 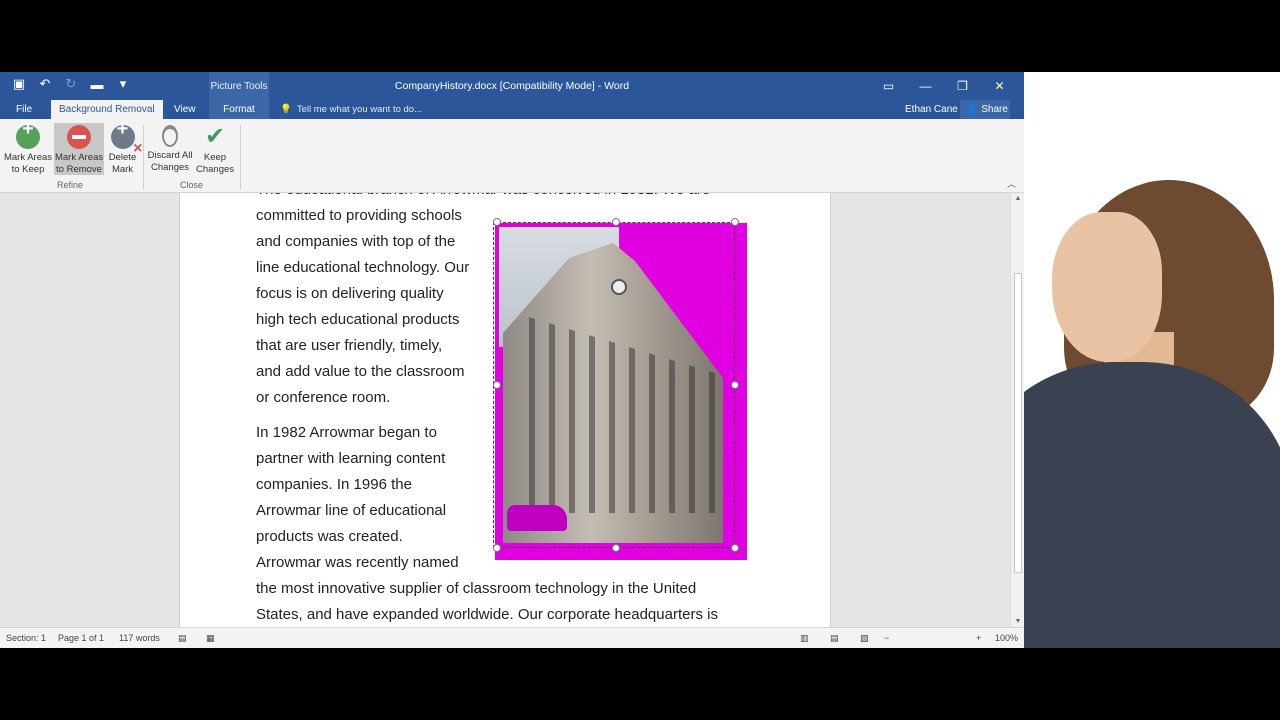 I want to click on save-icon: ▣, so click(x=19, y=84).